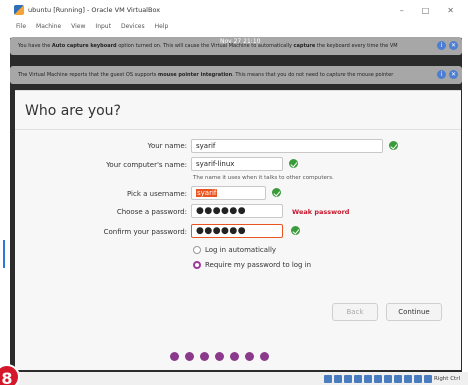 The width and height of the screenshot is (468, 385). What do you see at coordinates (207, 193) in the screenshot?
I see `username-selection: syarif` at bounding box center [207, 193].